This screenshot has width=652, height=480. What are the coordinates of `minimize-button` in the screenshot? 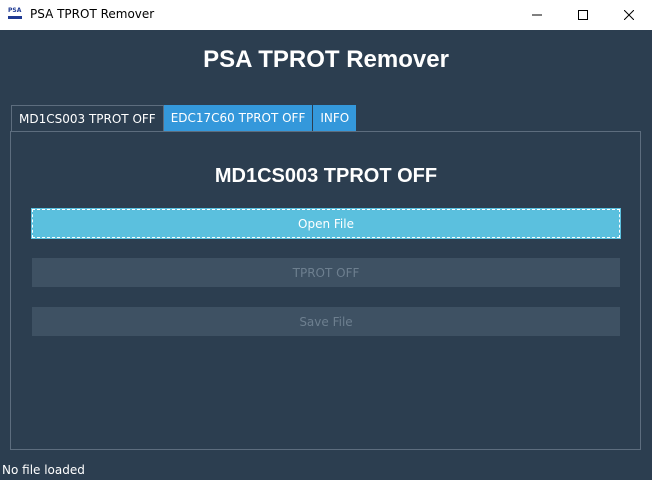 It's located at (537, 15).